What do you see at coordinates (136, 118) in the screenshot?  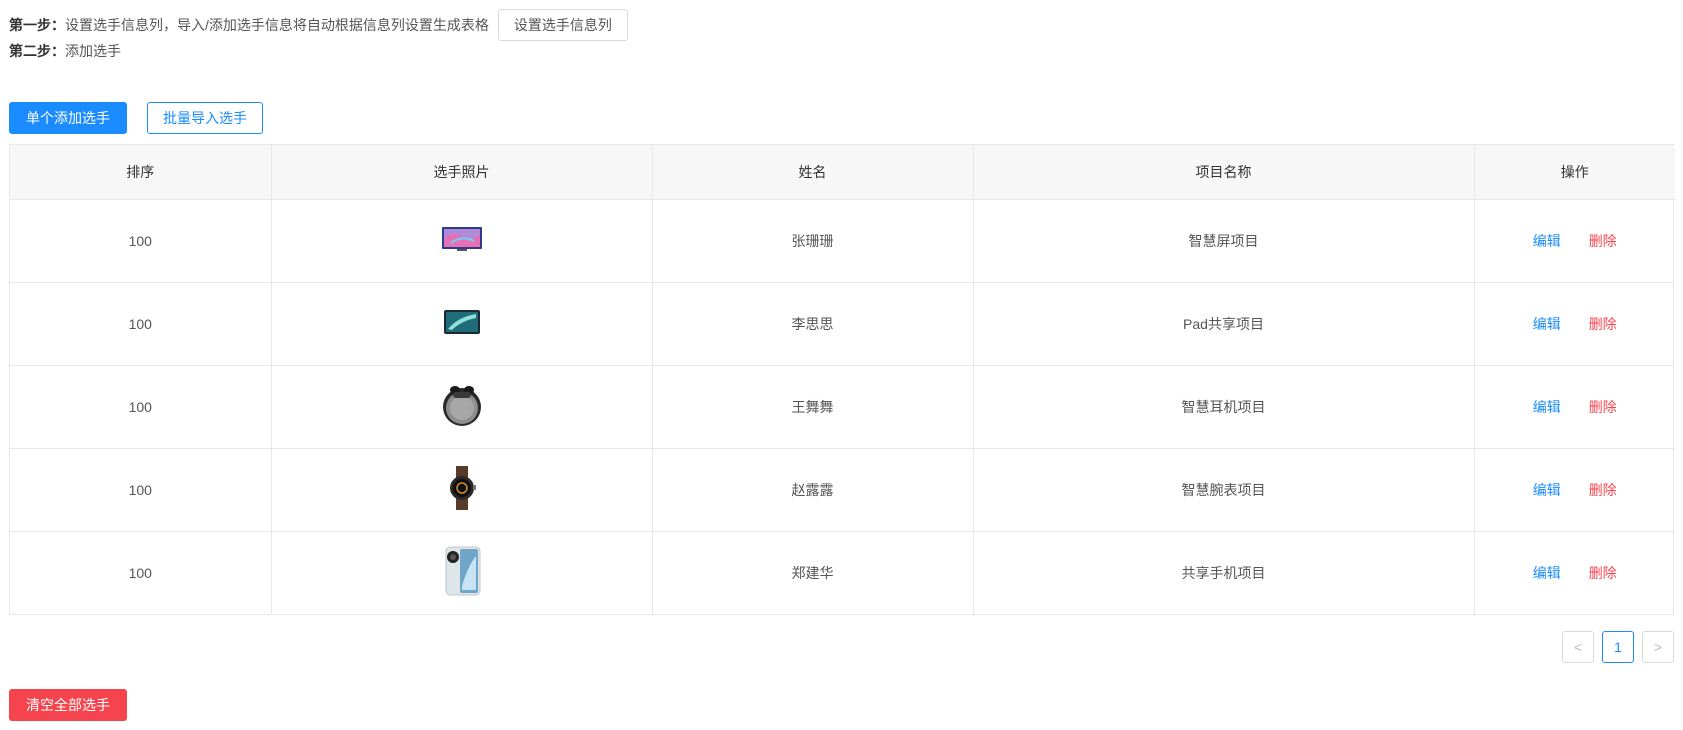 I see `action-row: 单个添加选手 批量导入选手` at bounding box center [136, 118].